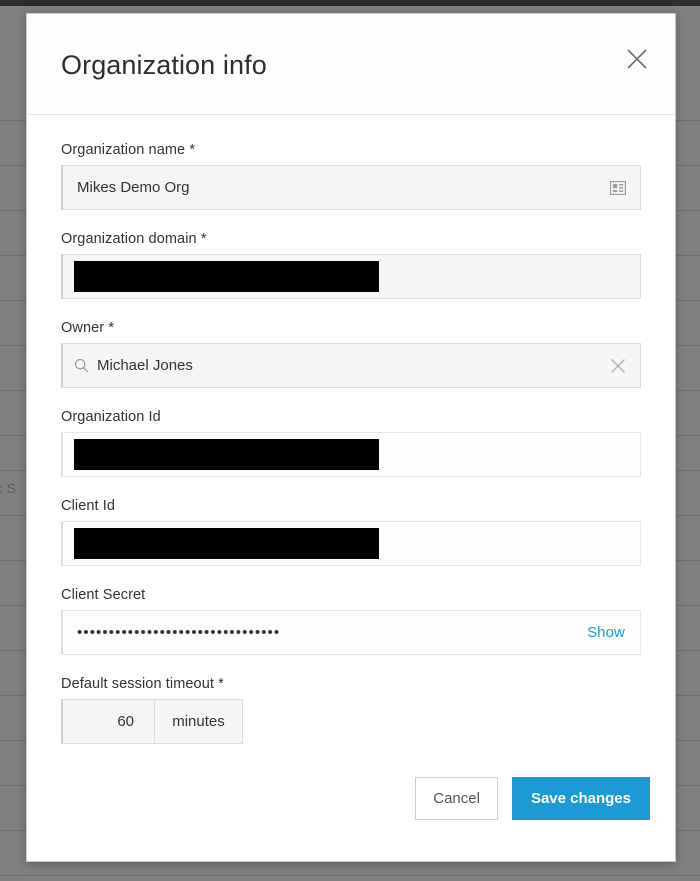 The width and height of the screenshot is (700, 881). I want to click on organization-name-input: Mikes Demo Org, so click(351, 187).